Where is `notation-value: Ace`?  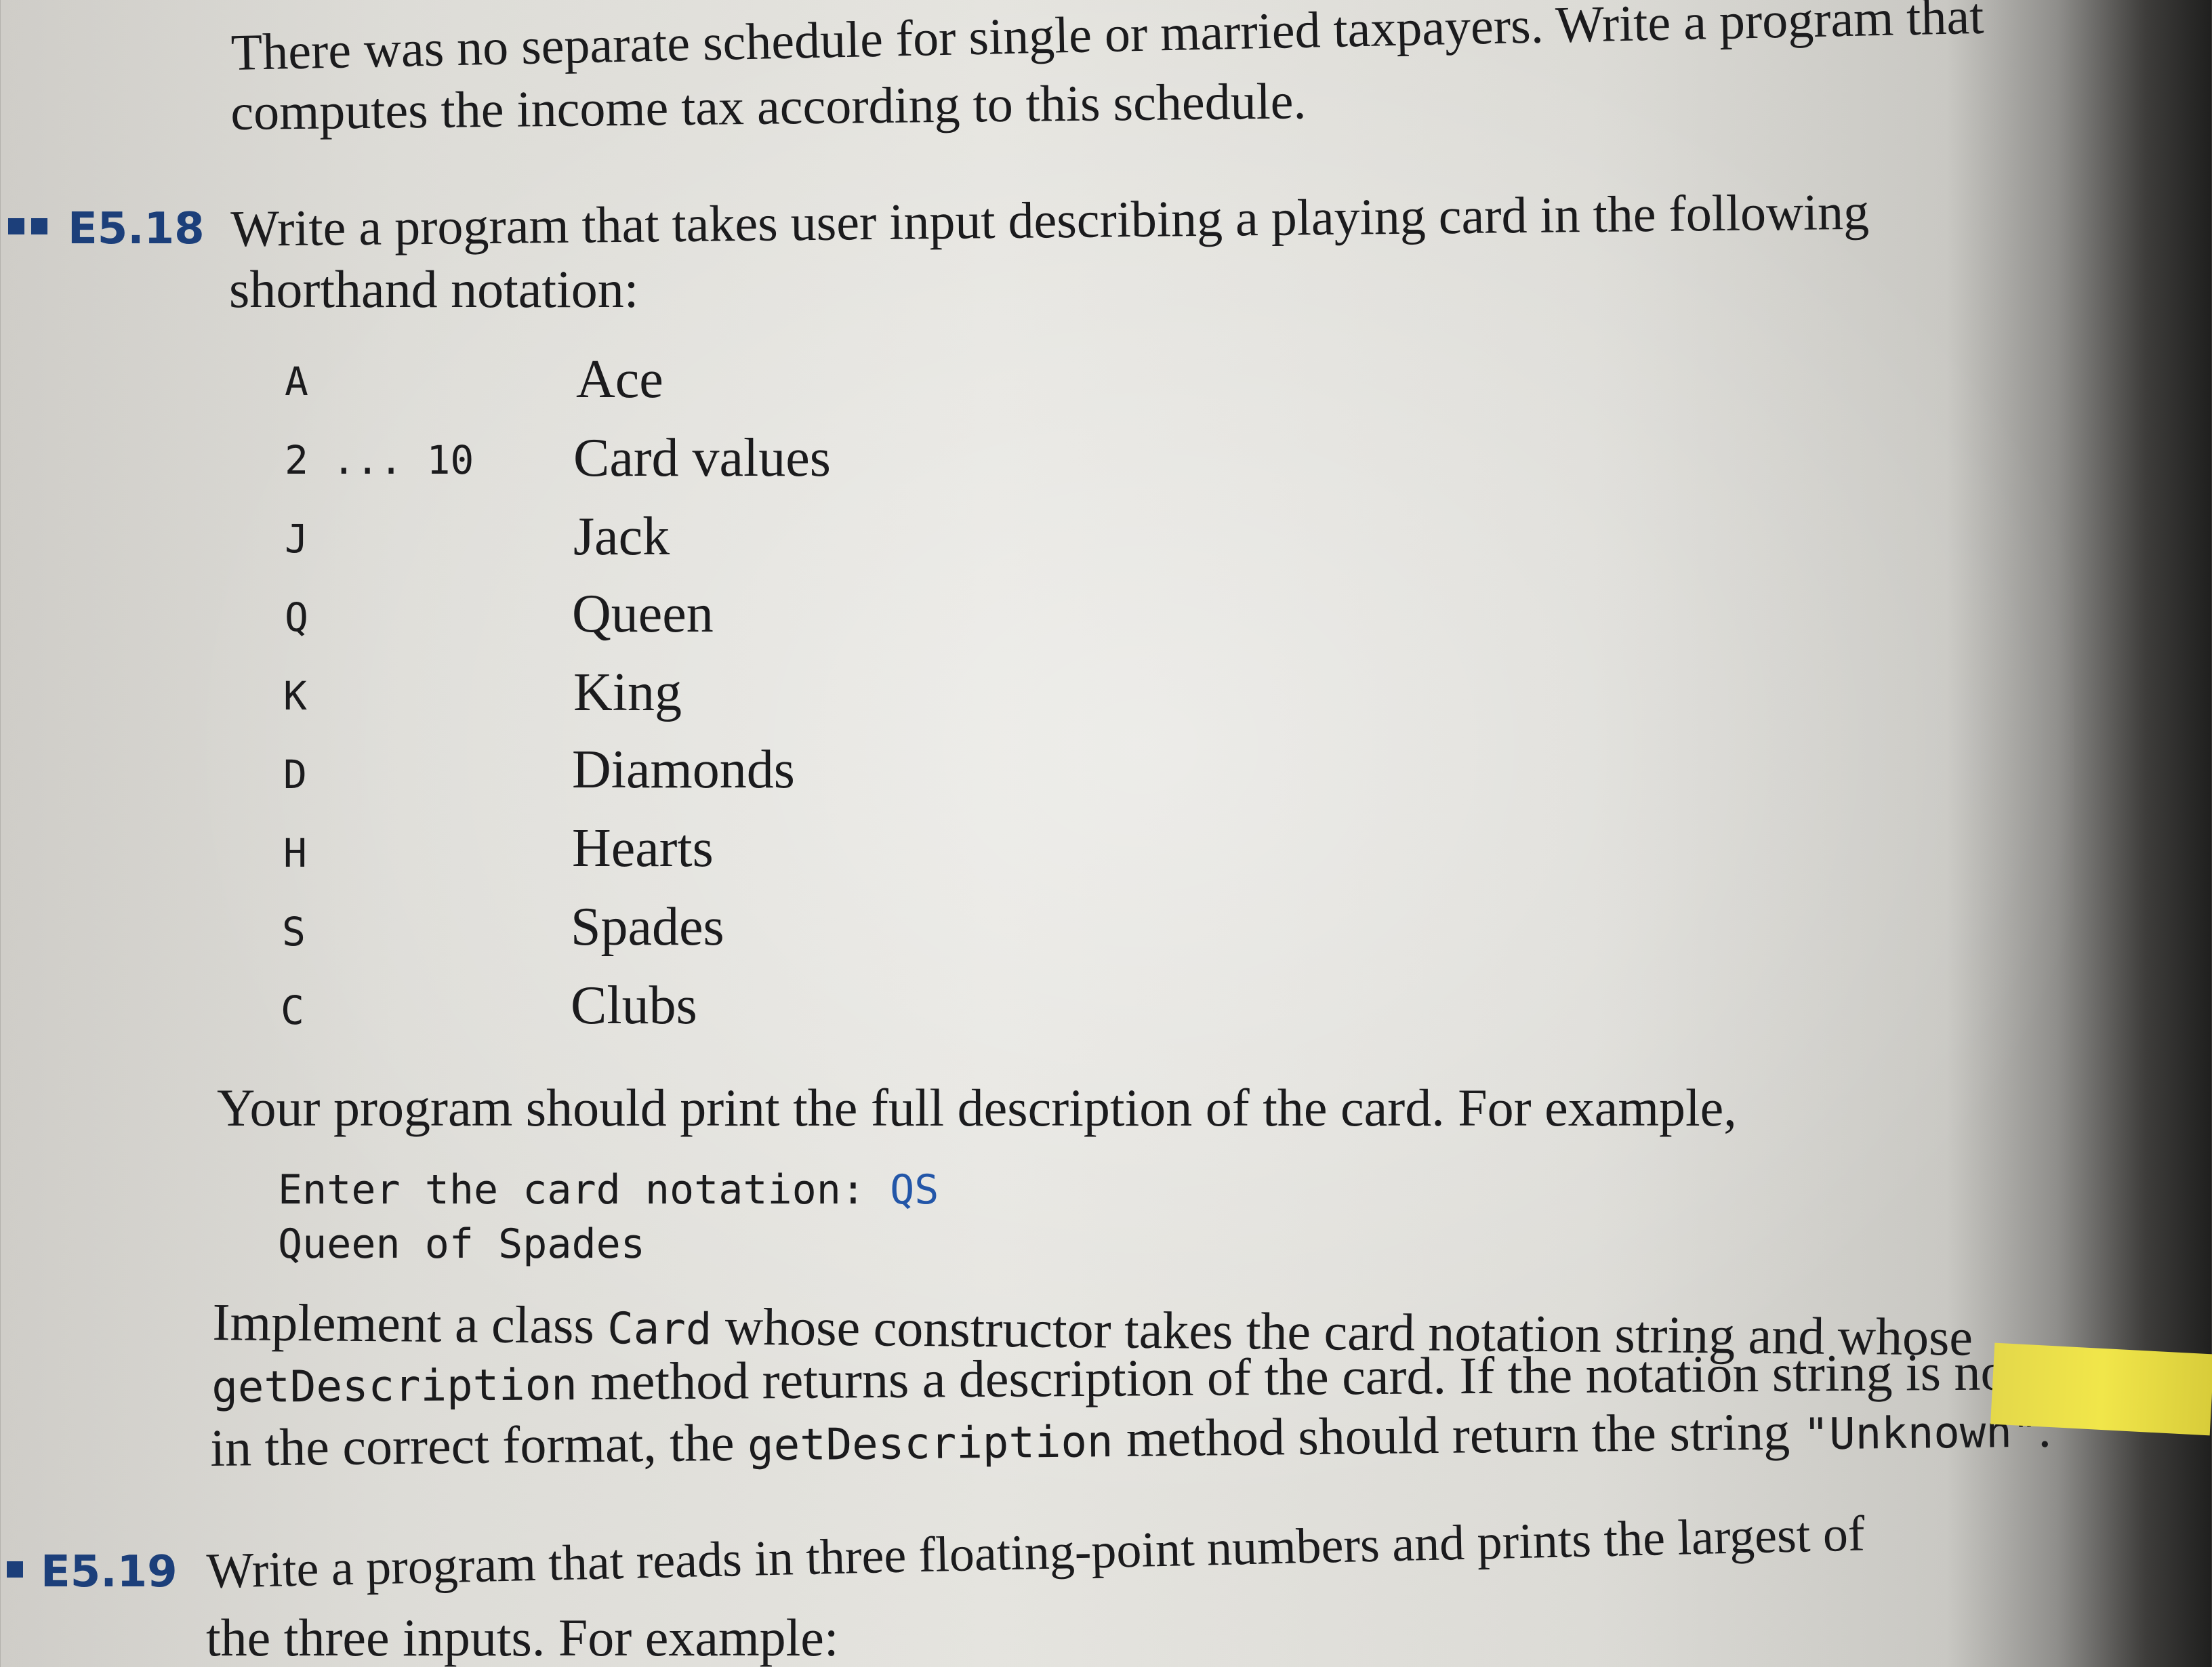 notation-value: Ace is located at coordinates (619, 379).